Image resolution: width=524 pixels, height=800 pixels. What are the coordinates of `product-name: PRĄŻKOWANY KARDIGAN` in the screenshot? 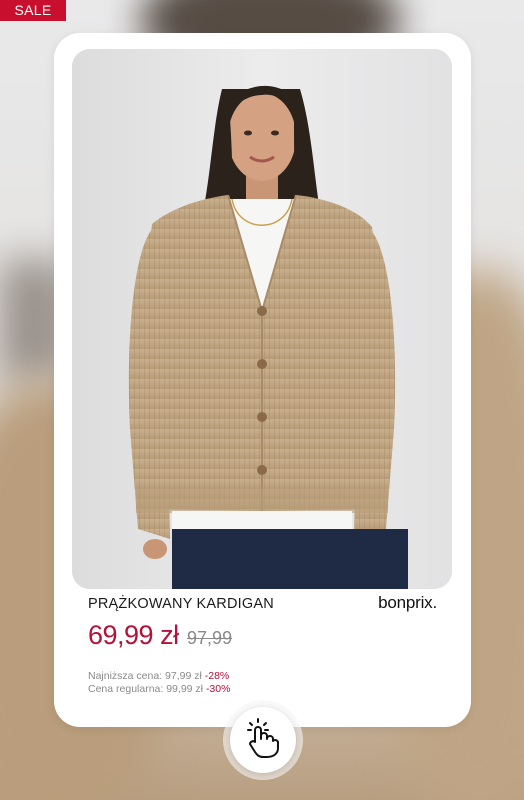 It's located at (181, 604).